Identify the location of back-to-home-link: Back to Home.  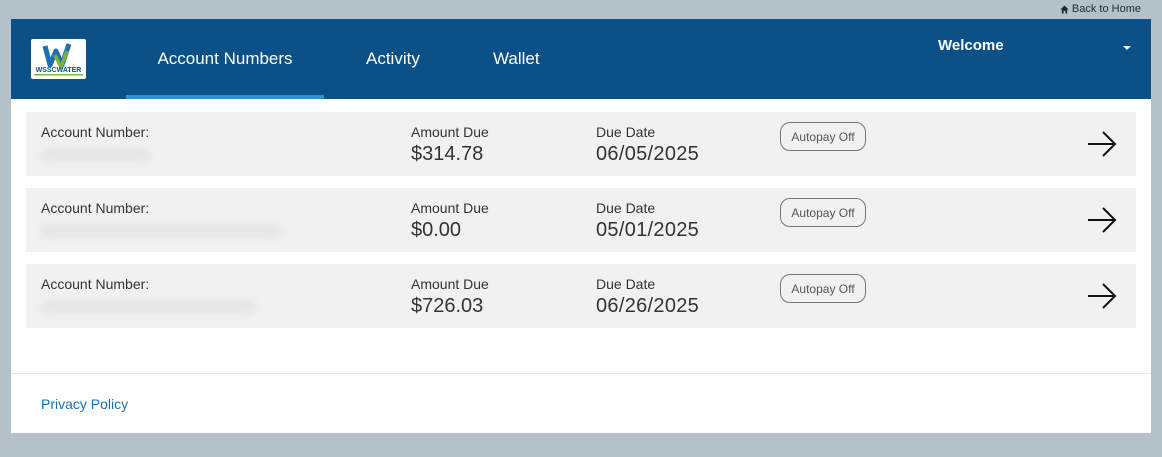
(1100, 9).